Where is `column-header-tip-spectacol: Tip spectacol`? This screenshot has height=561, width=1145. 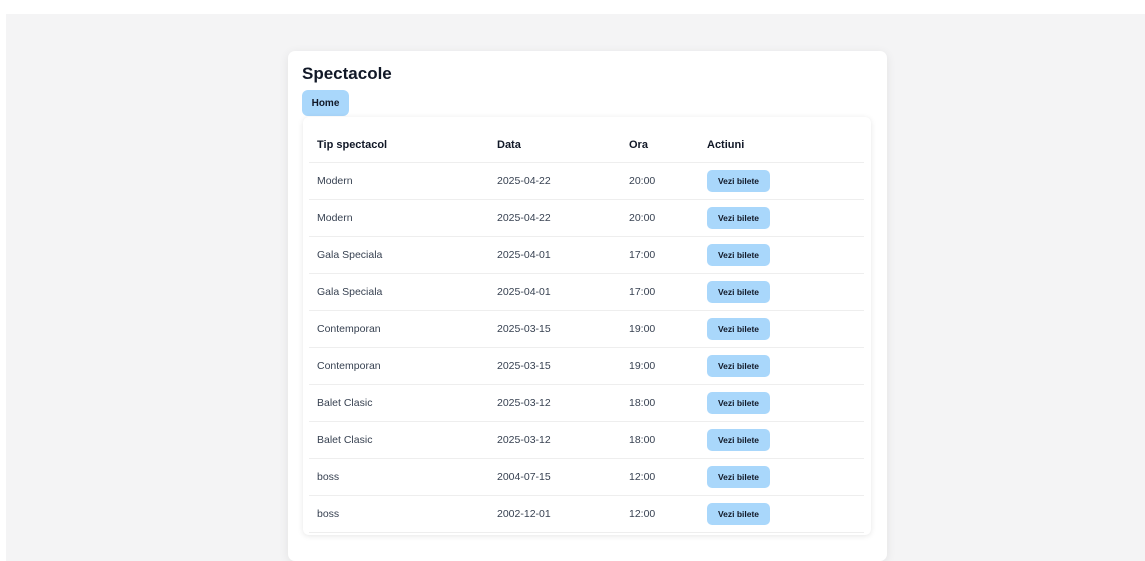 column-header-tip-spectacol: Tip spectacol is located at coordinates (399, 145).